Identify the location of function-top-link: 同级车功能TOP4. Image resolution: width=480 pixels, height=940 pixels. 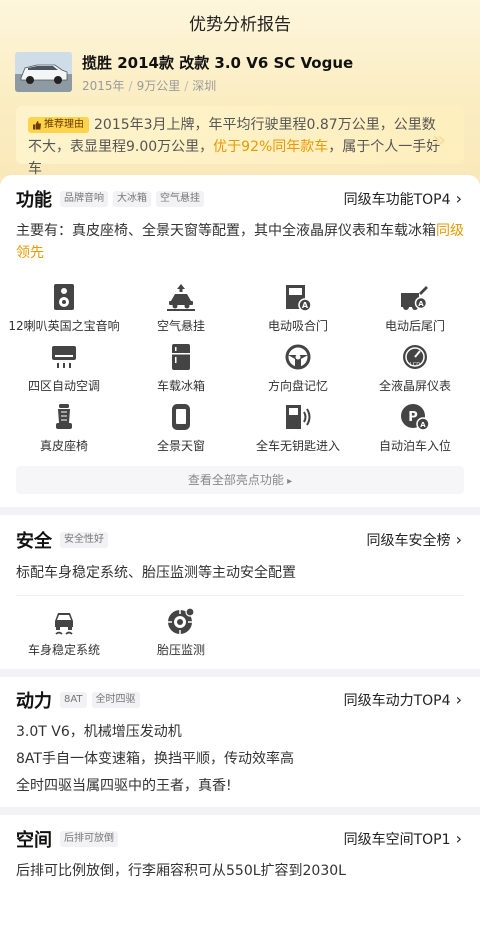
(403, 199).